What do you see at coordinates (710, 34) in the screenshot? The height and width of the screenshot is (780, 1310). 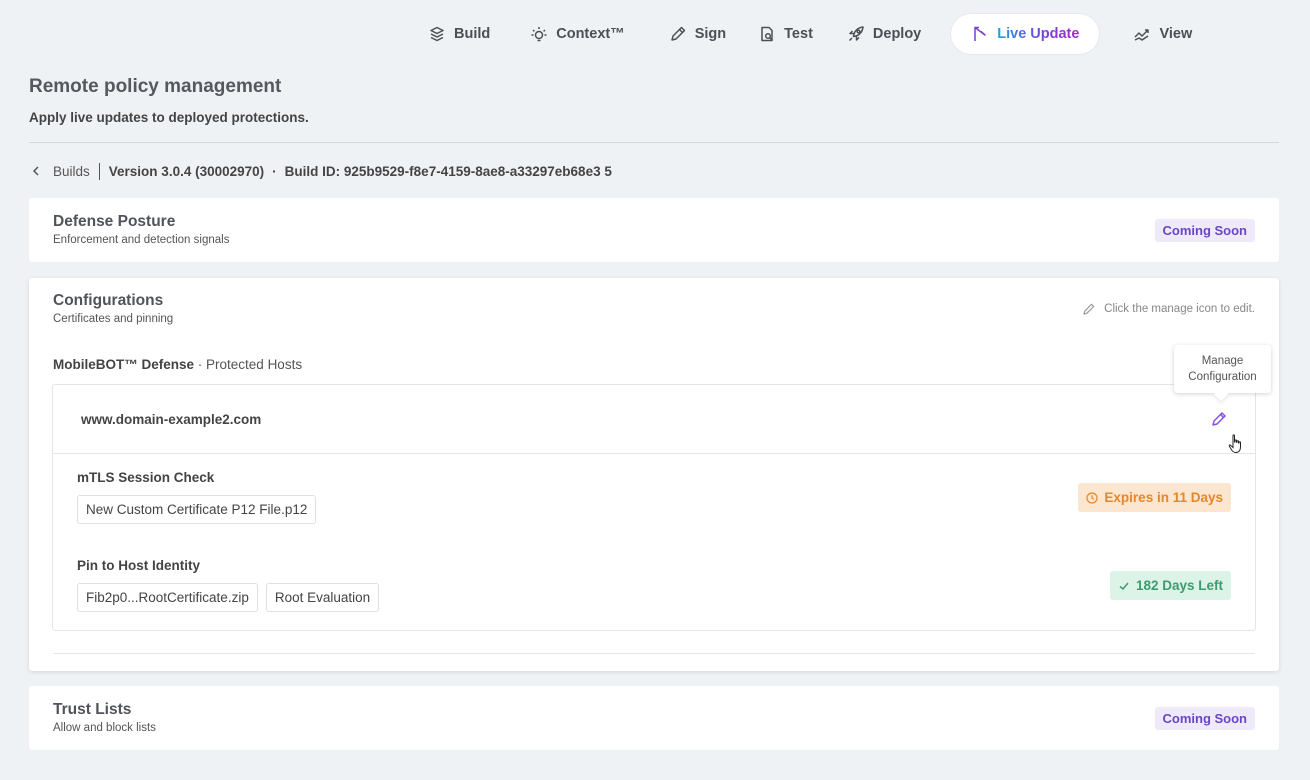 I see `nav-sign-label: Sign` at bounding box center [710, 34].